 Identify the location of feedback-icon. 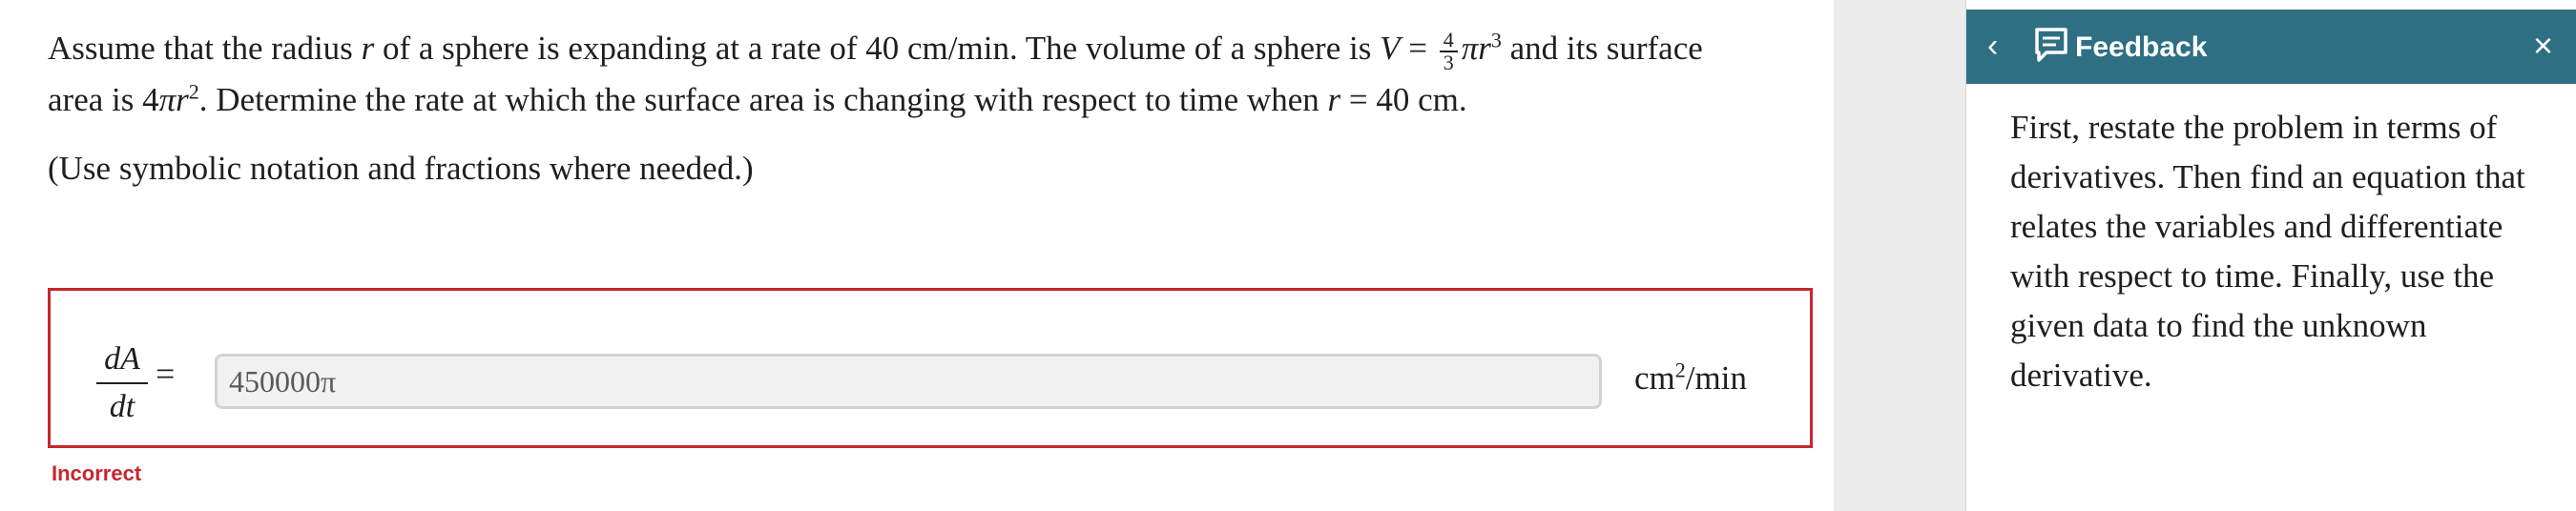
(2051, 45).